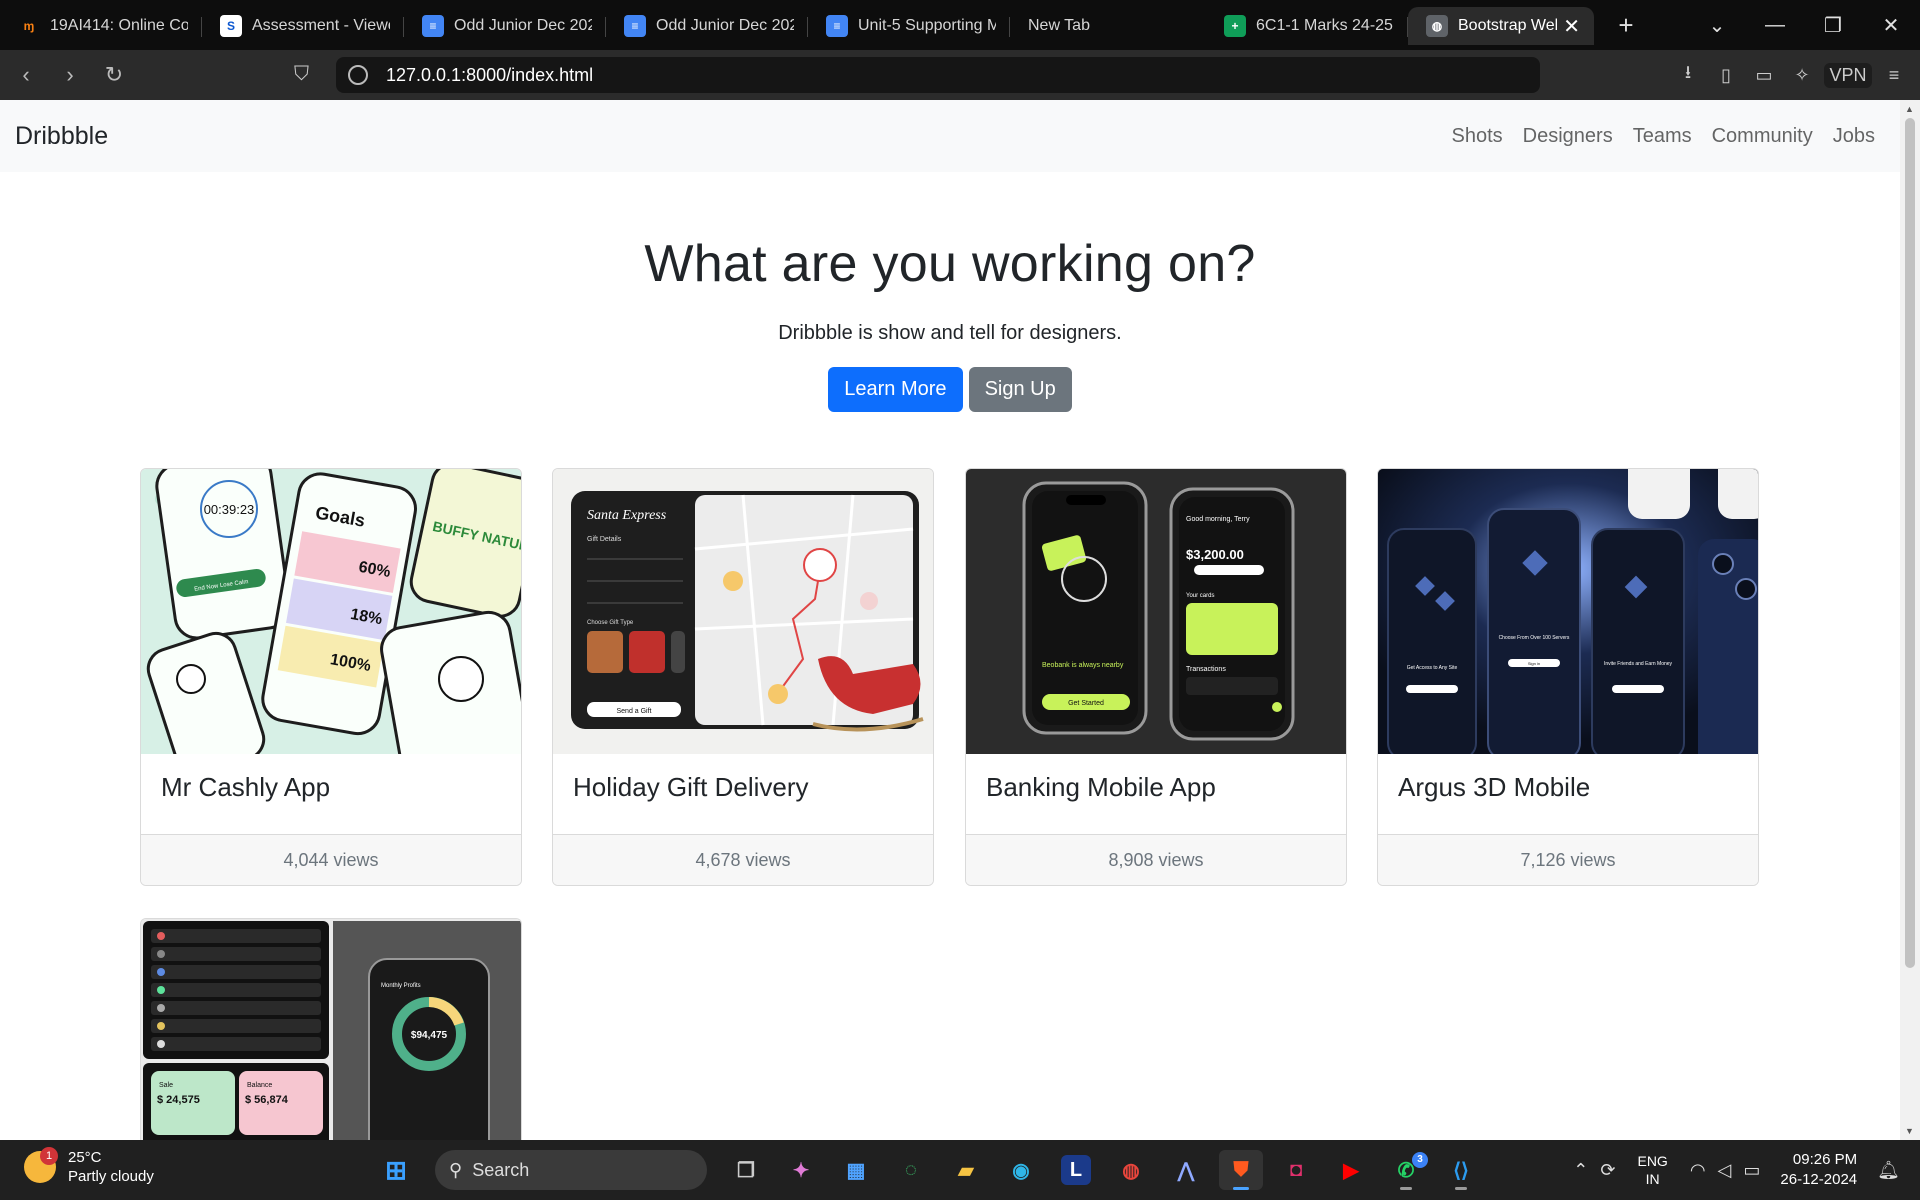 This screenshot has height=1200, width=1920. Describe the element at coordinates (1215, 554) in the screenshot. I see `balance-text: $3,200.00` at that location.